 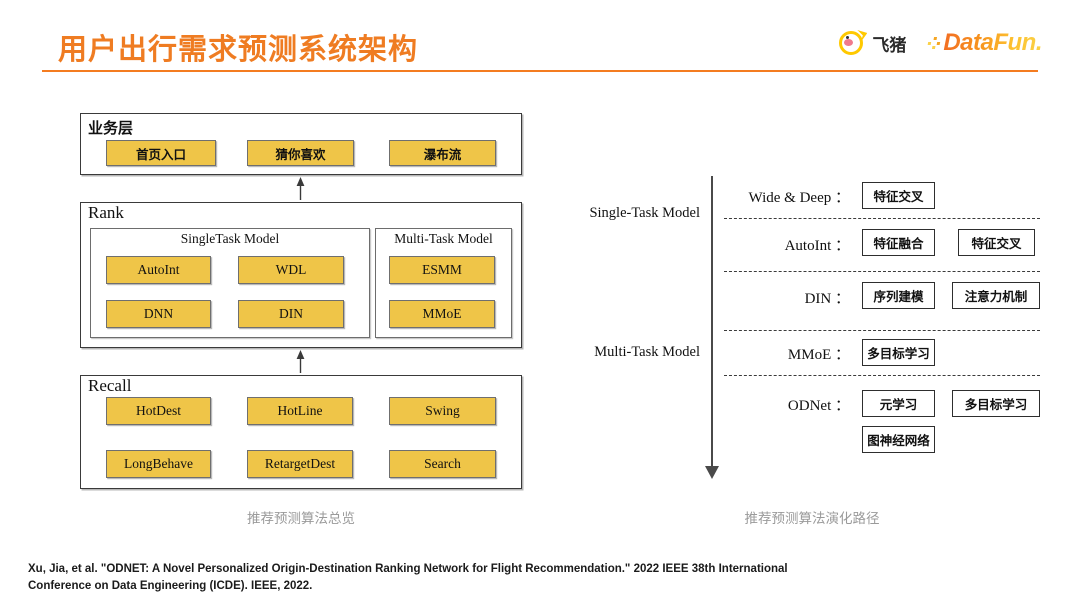 I want to click on row-label-wide-and-deep: Wide & Deep ：, so click(x=799, y=198).